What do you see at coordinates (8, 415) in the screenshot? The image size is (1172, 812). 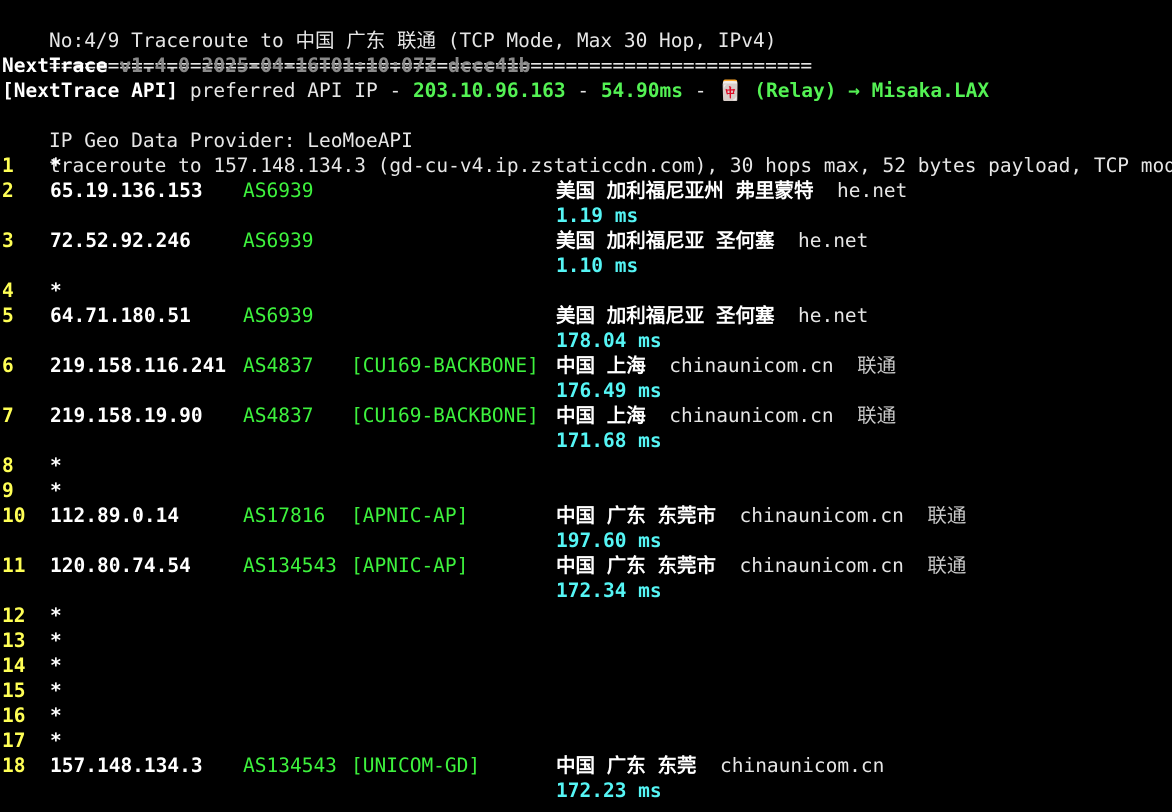 I see `hop-number: 7` at bounding box center [8, 415].